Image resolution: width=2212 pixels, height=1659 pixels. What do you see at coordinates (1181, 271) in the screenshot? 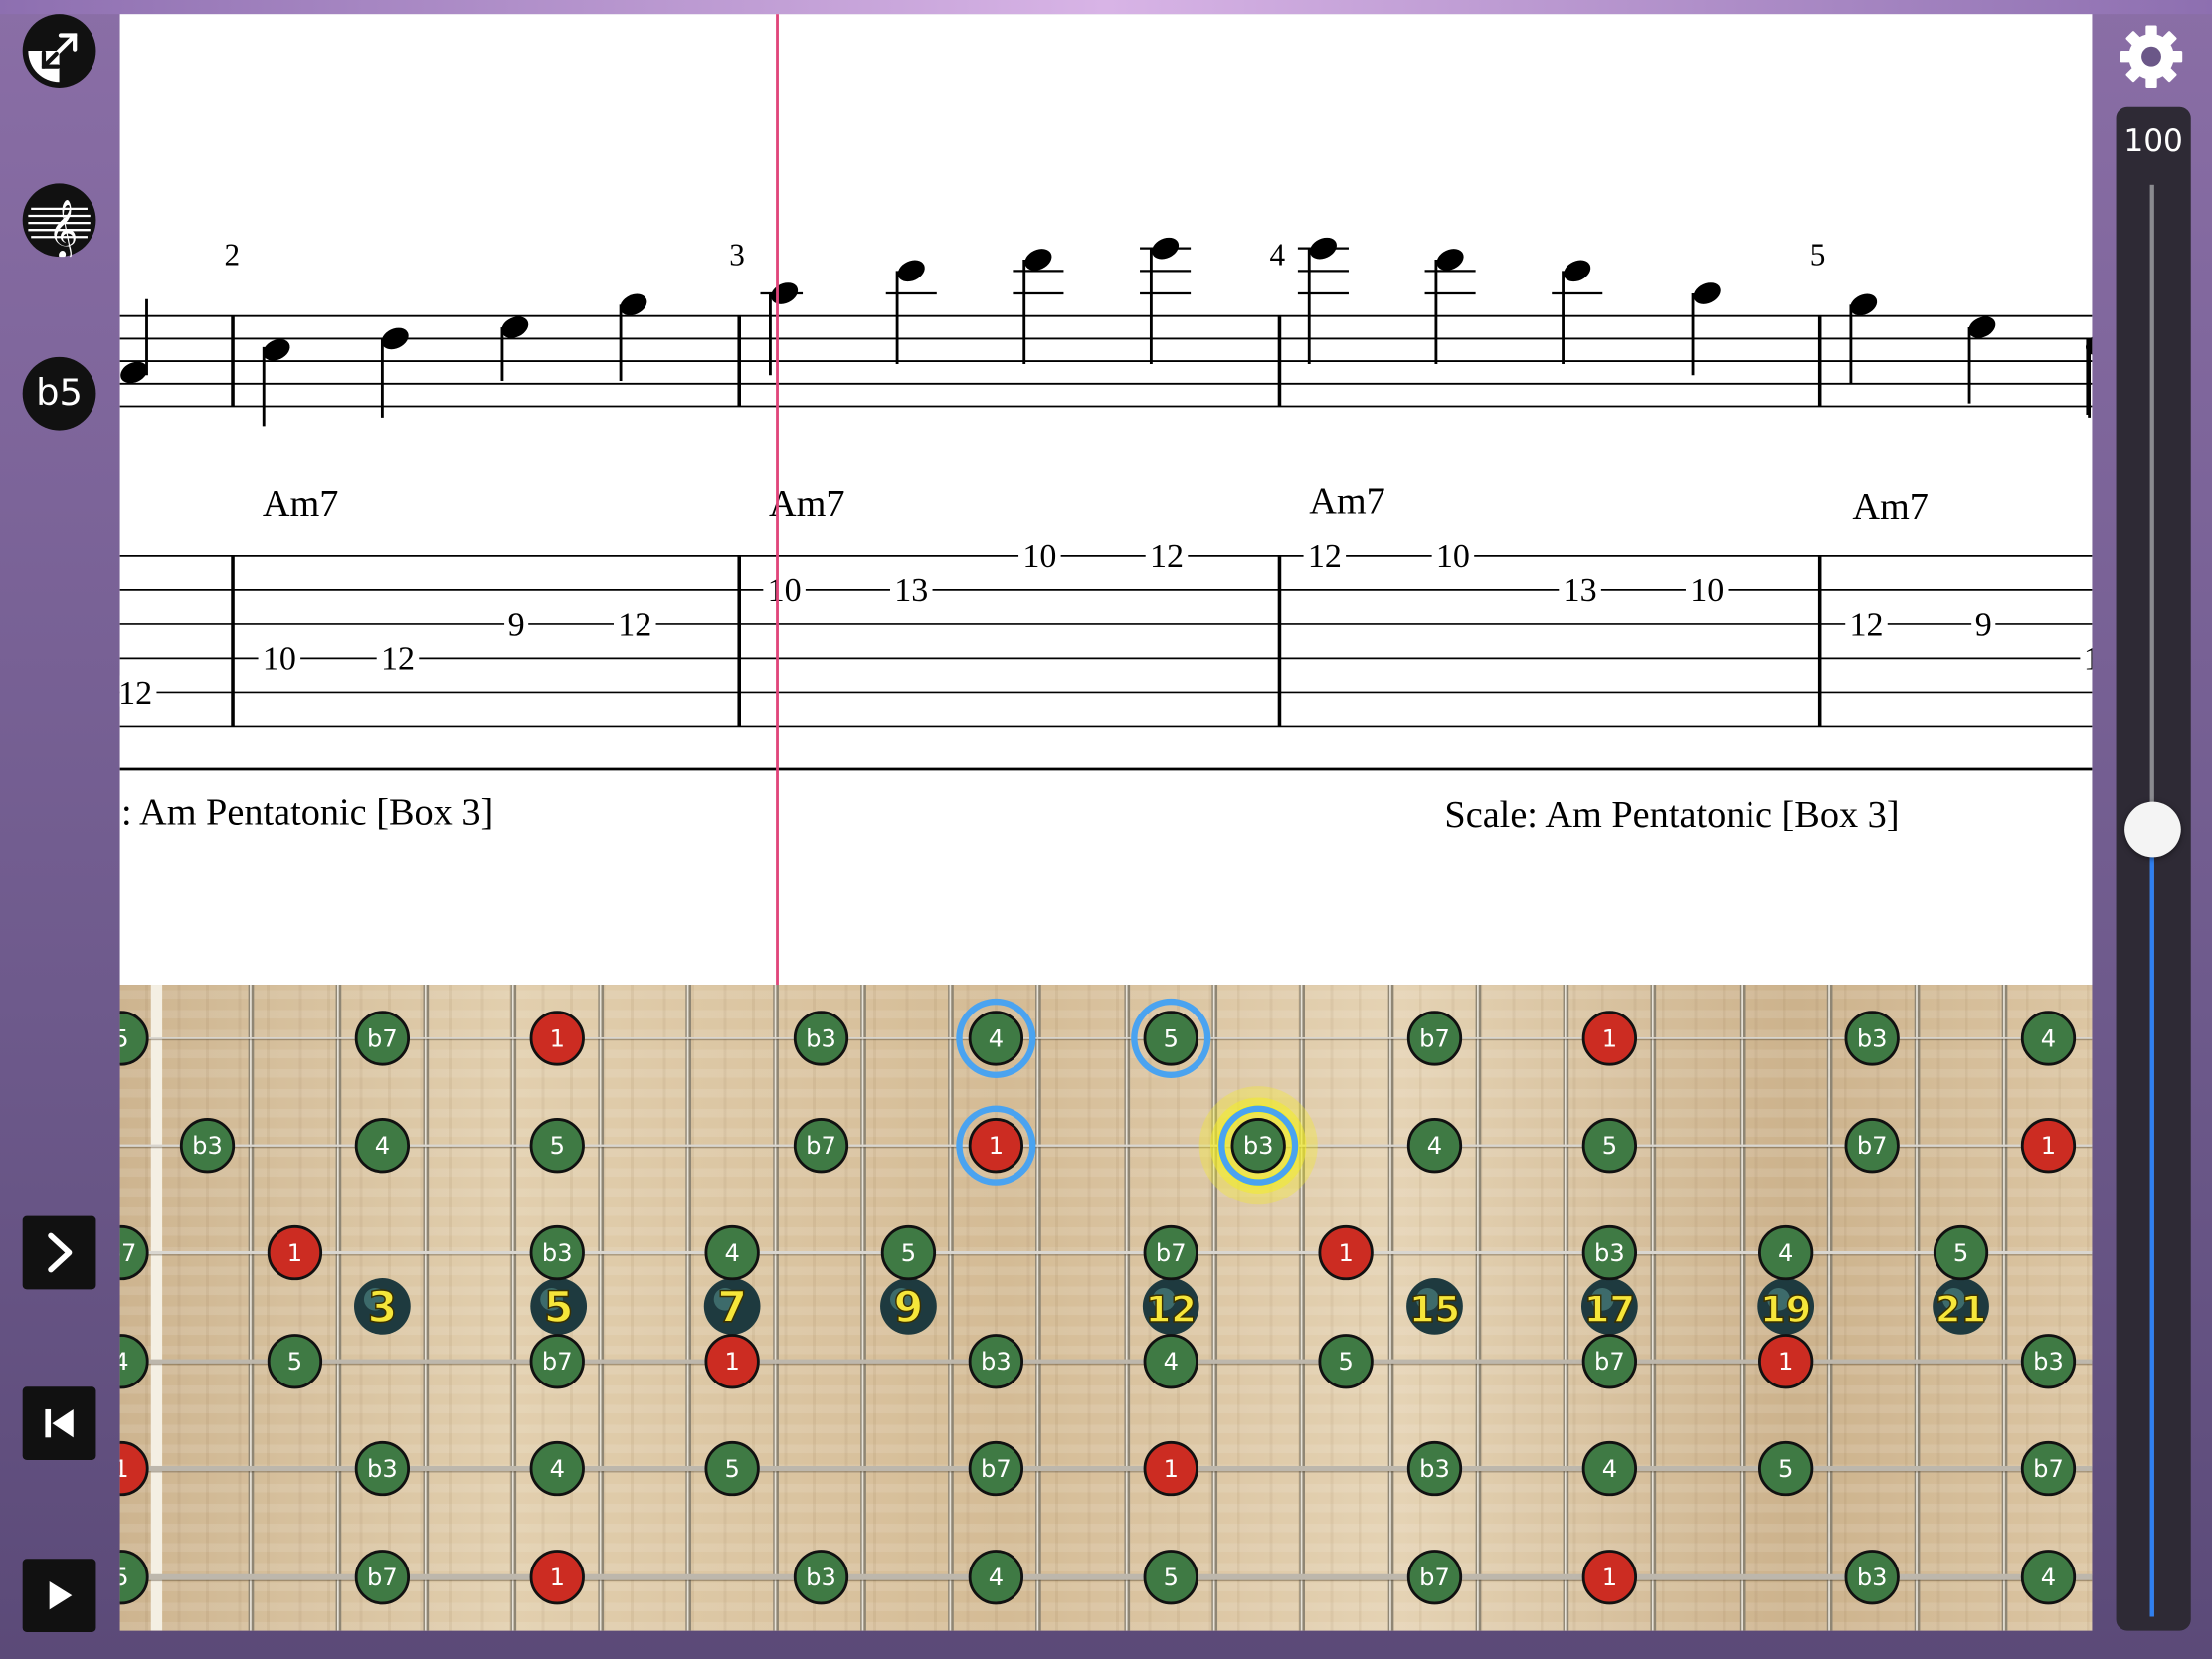
I see `ledger-lines` at bounding box center [1181, 271].